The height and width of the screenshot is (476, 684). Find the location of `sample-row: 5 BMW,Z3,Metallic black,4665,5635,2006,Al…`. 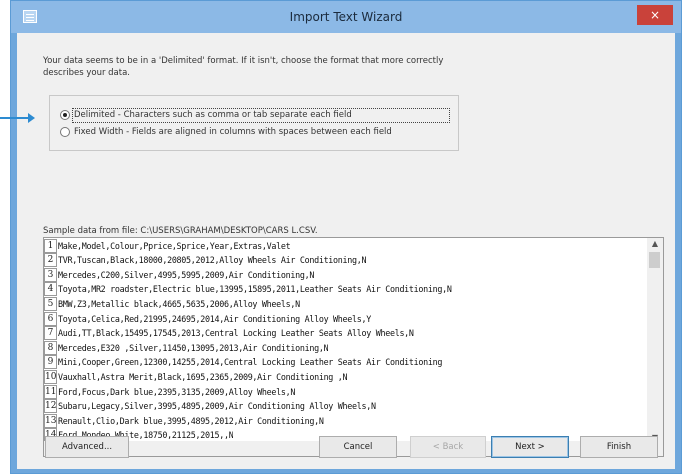

sample-row: 5 BMW,Z3,Metallic black,4665,5635,2006,Al… is located at coordinates (172, 303).